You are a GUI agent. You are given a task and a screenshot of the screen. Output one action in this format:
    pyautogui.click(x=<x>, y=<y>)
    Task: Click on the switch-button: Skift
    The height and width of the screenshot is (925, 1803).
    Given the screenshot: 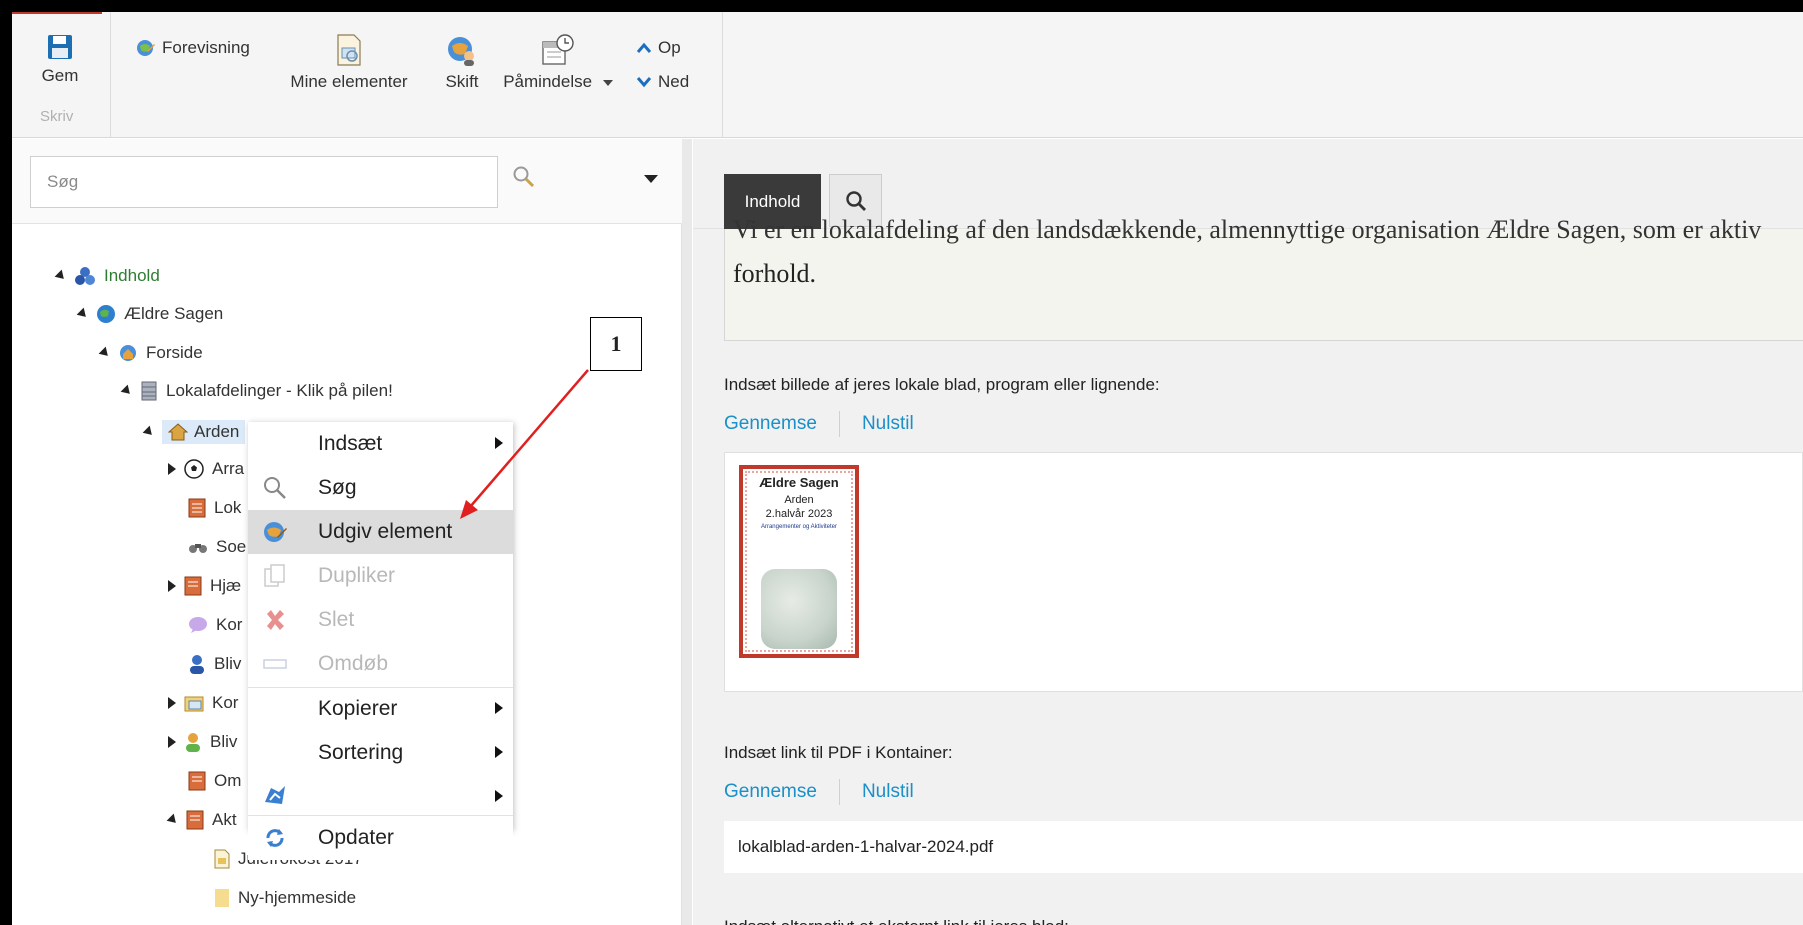 What is the action you would take?
    pyautogui.click(x=462, y=63)
    